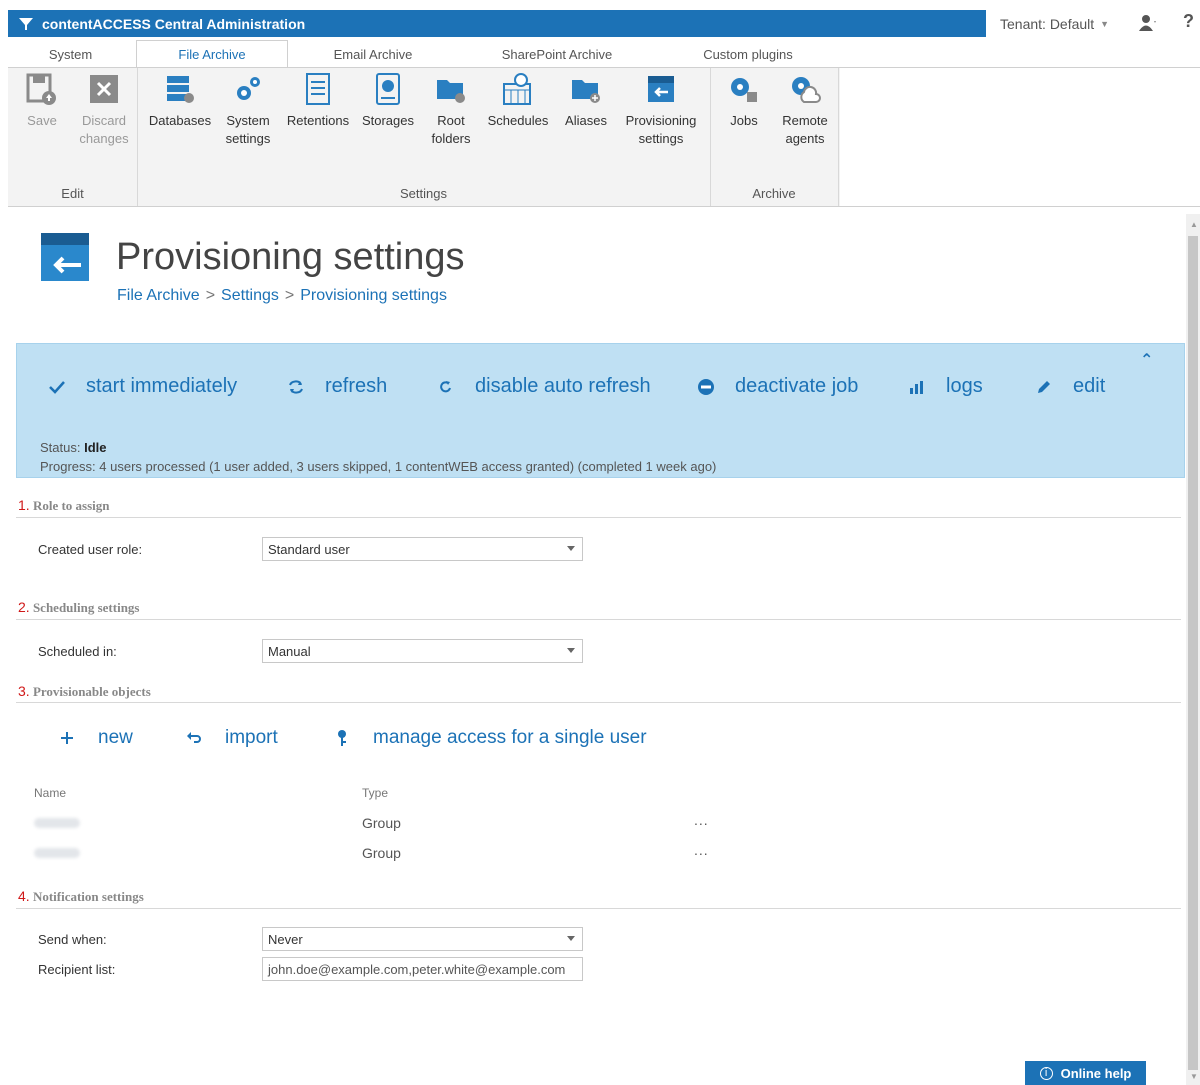  What do you see at coordinates (604, 206) in the screenshot?
I see `ribbon-divider` at bounding box center [604, 206].